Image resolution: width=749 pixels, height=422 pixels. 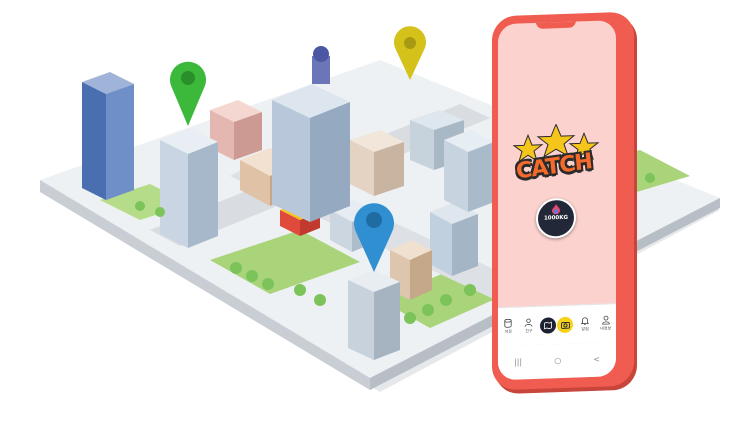 I want to click on badge-amount: 1000KG, so click(x=556, y=218).